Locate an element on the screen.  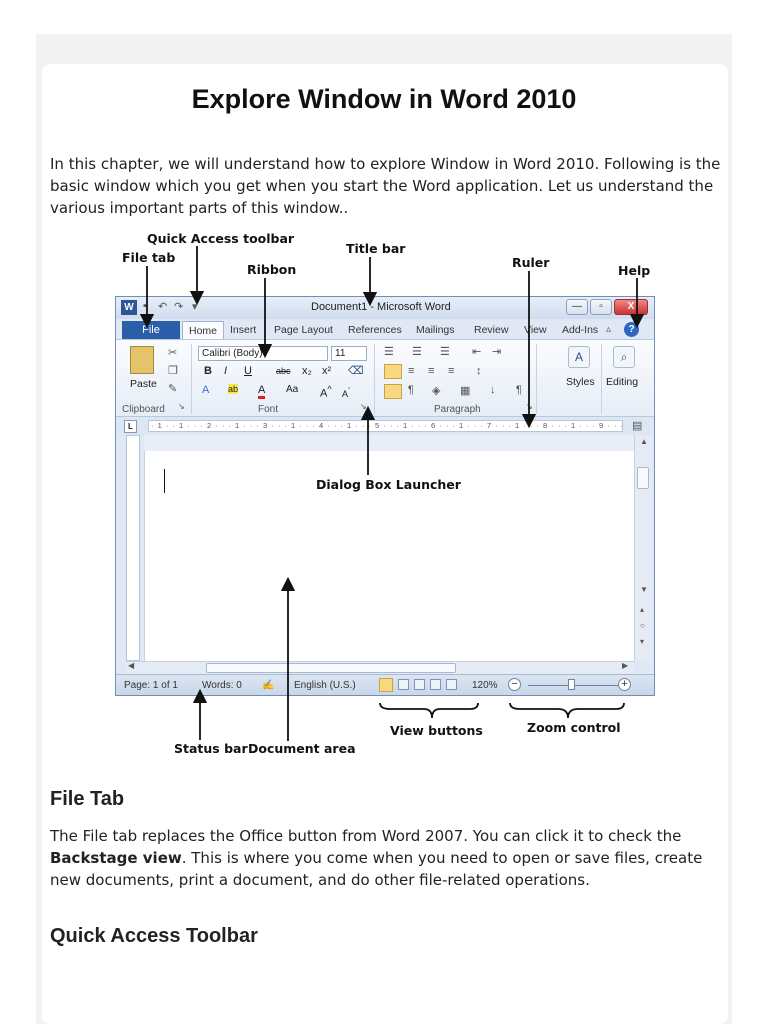
change-case-icon: Aa is located at coordinates (292, 389).